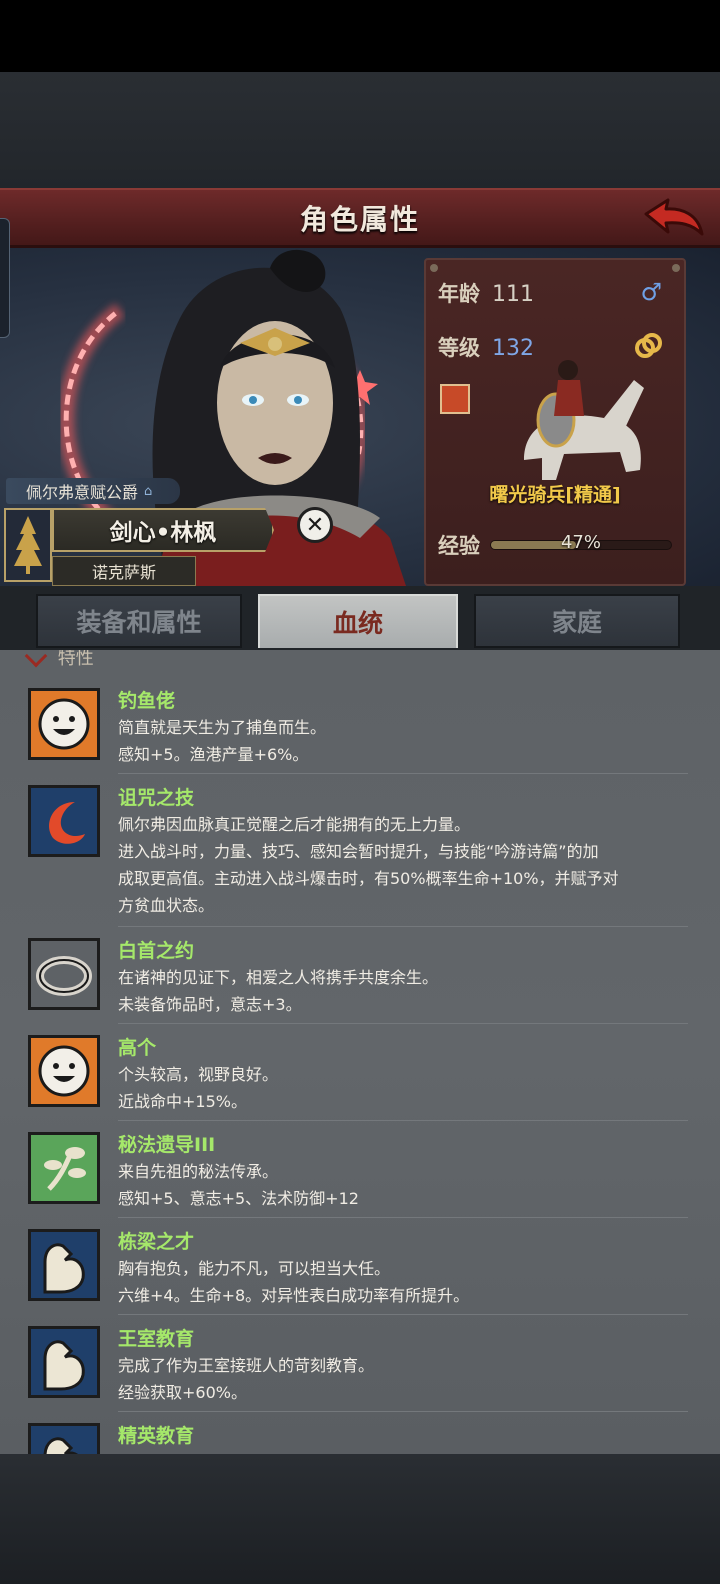 This screenshot has width=720, height=1584. What do you see at coordinates (455, 399) in the screenshot?
I see `skill-badge-icon` at bounding box center [455, 399].